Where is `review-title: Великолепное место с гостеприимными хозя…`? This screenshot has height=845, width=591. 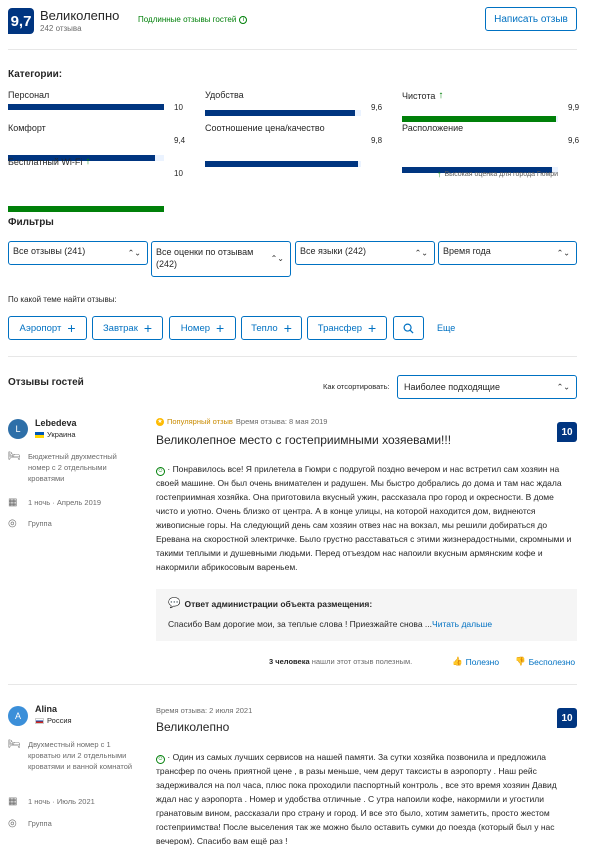
review-title: Великолепное место с гостеприимными хозя… is located at coordinates (304, 440).